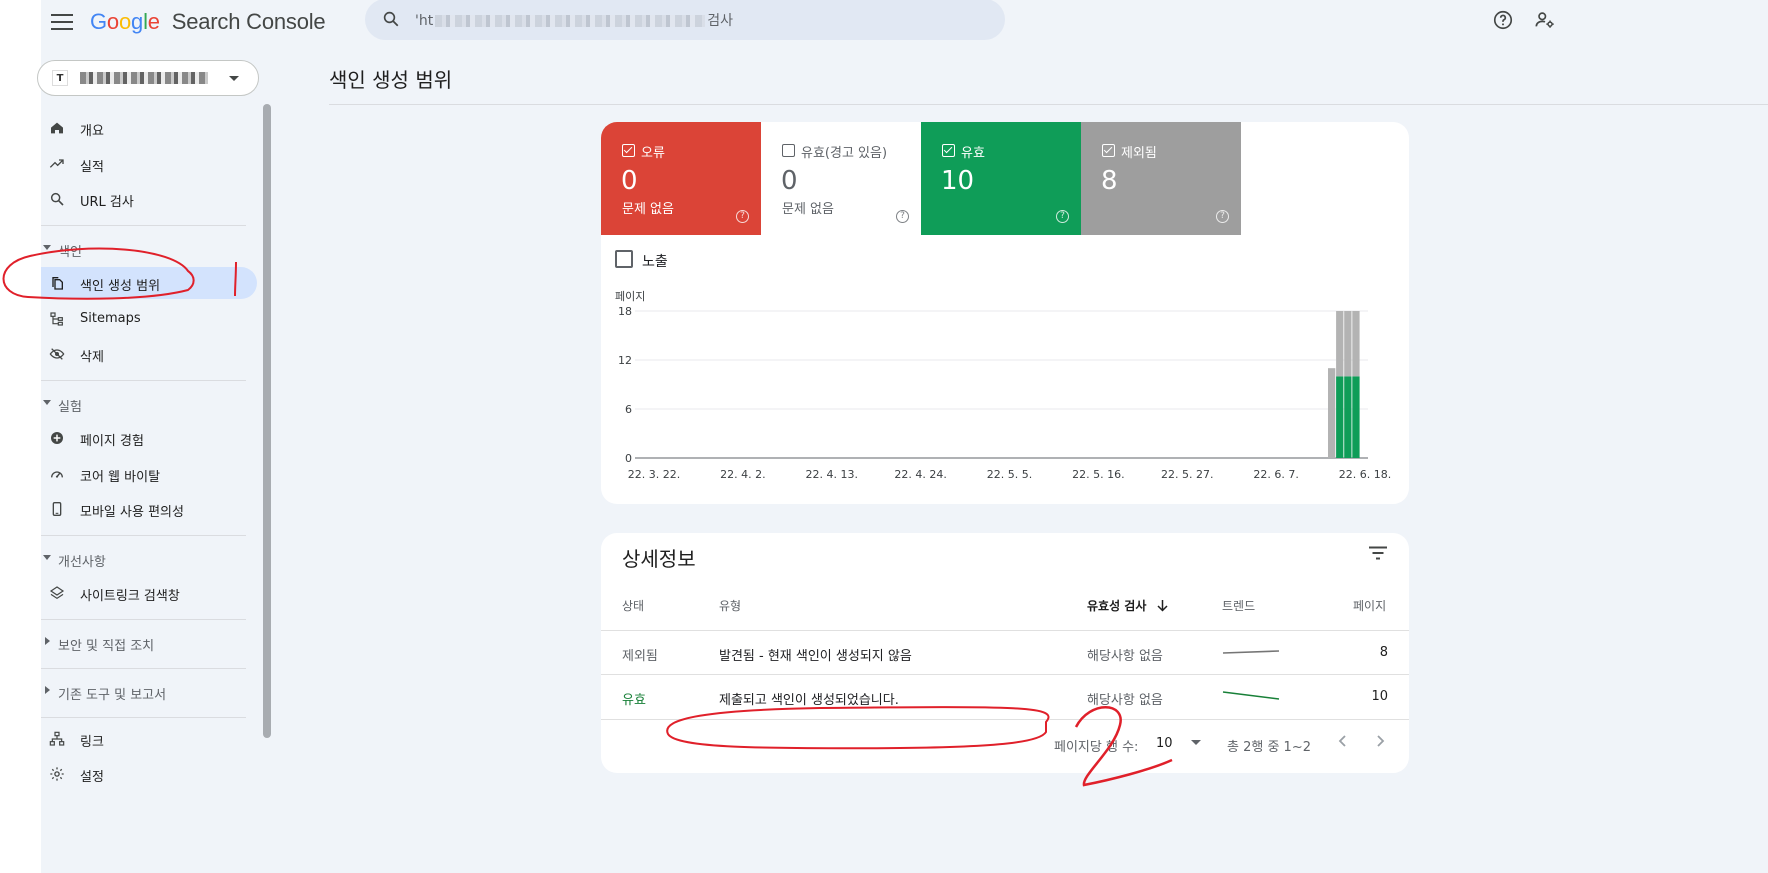 This screenshot has width=1768, height=873. I want to click on sidebar-item-label: 설정, so click(92, 777).